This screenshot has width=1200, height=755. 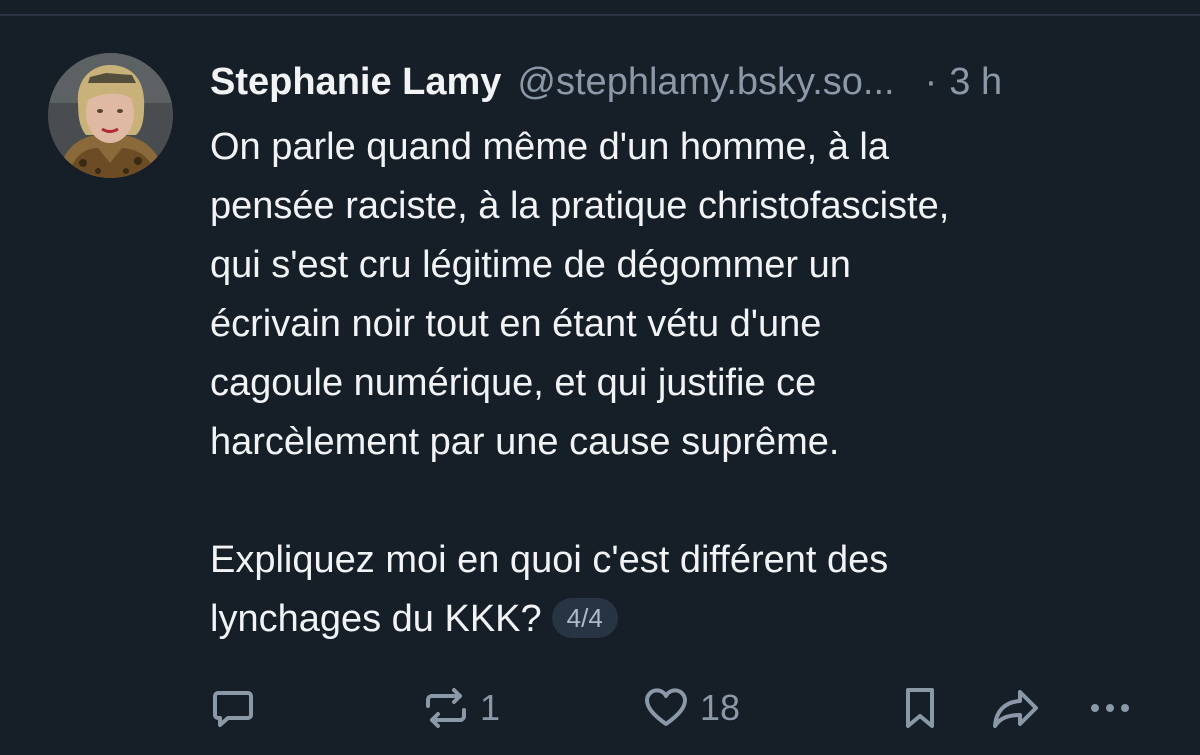 I want to click on avatar-image, so click(x=110, y=115).